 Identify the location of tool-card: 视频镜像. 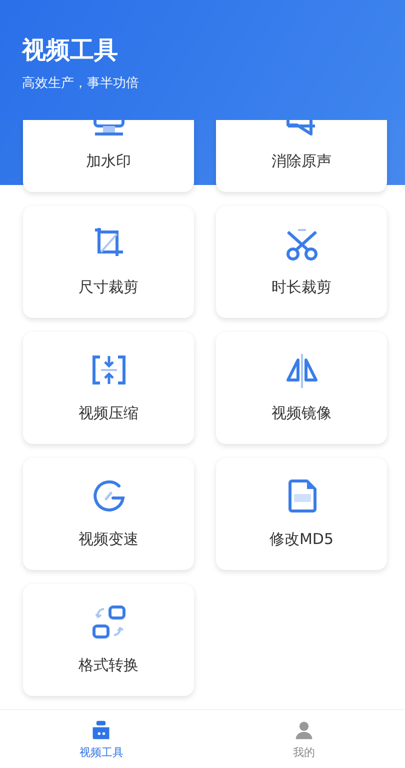
(301, 388).